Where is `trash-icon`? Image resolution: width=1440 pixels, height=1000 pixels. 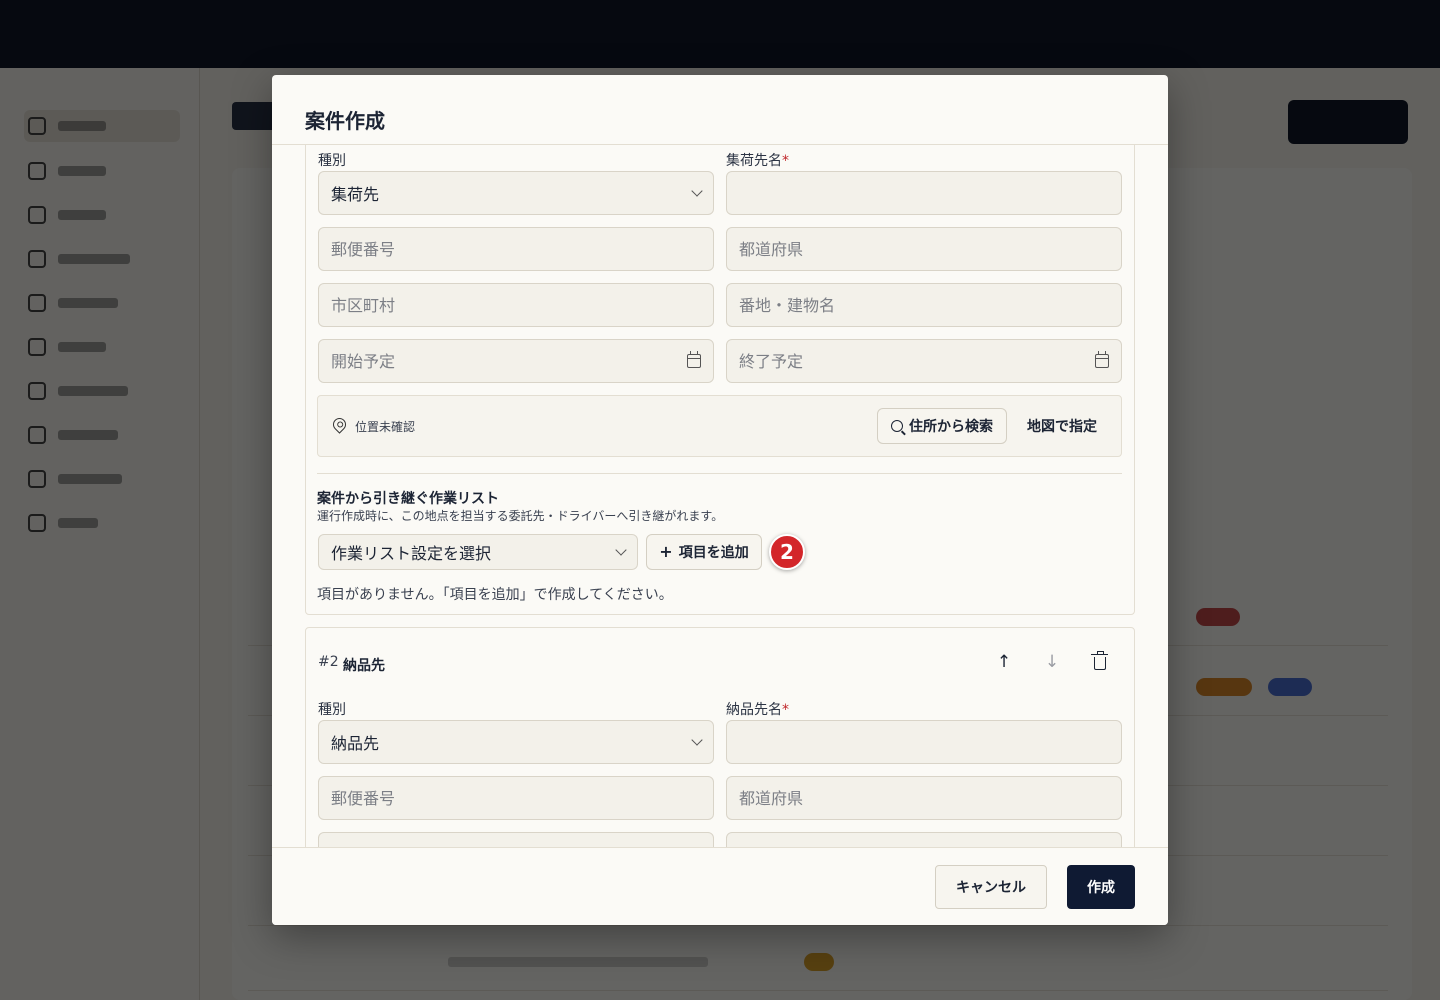 trash-icon is located at coordinates (1099, 660).